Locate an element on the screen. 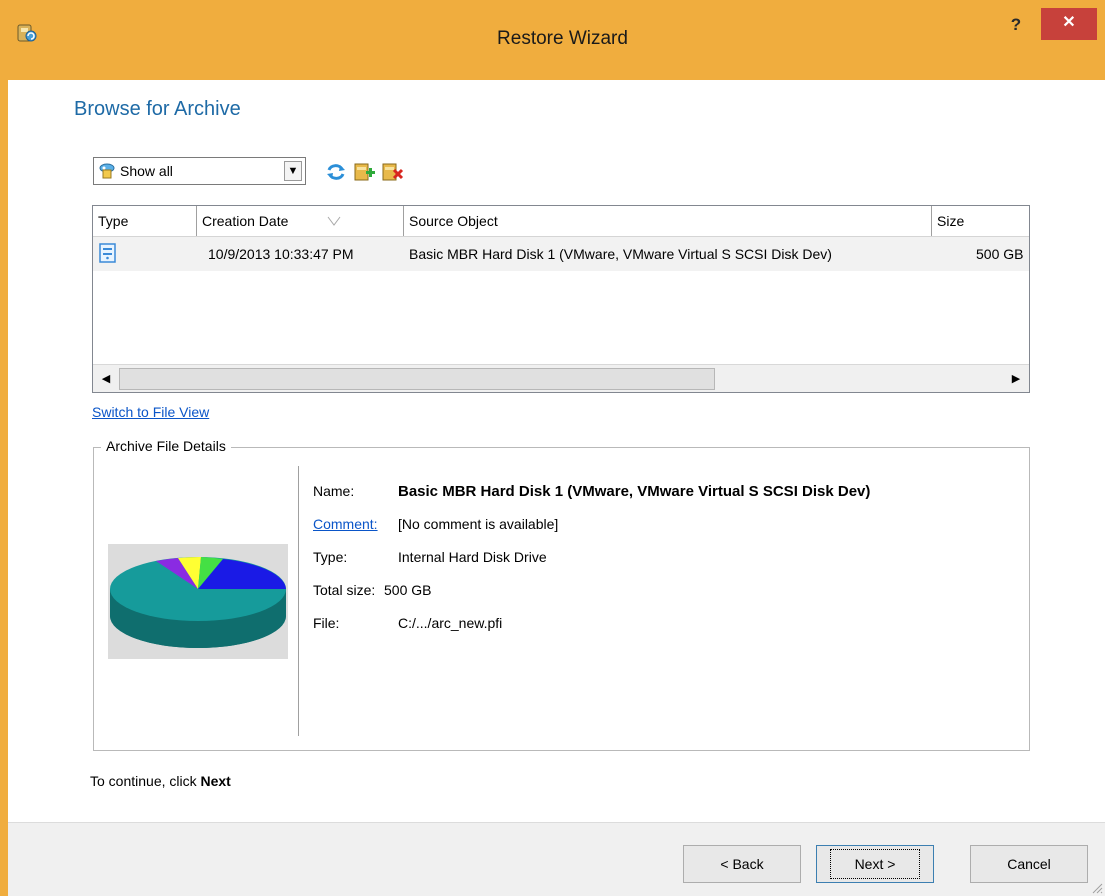  comment-value: [No comment is available] is located at coordinates (478, 524).